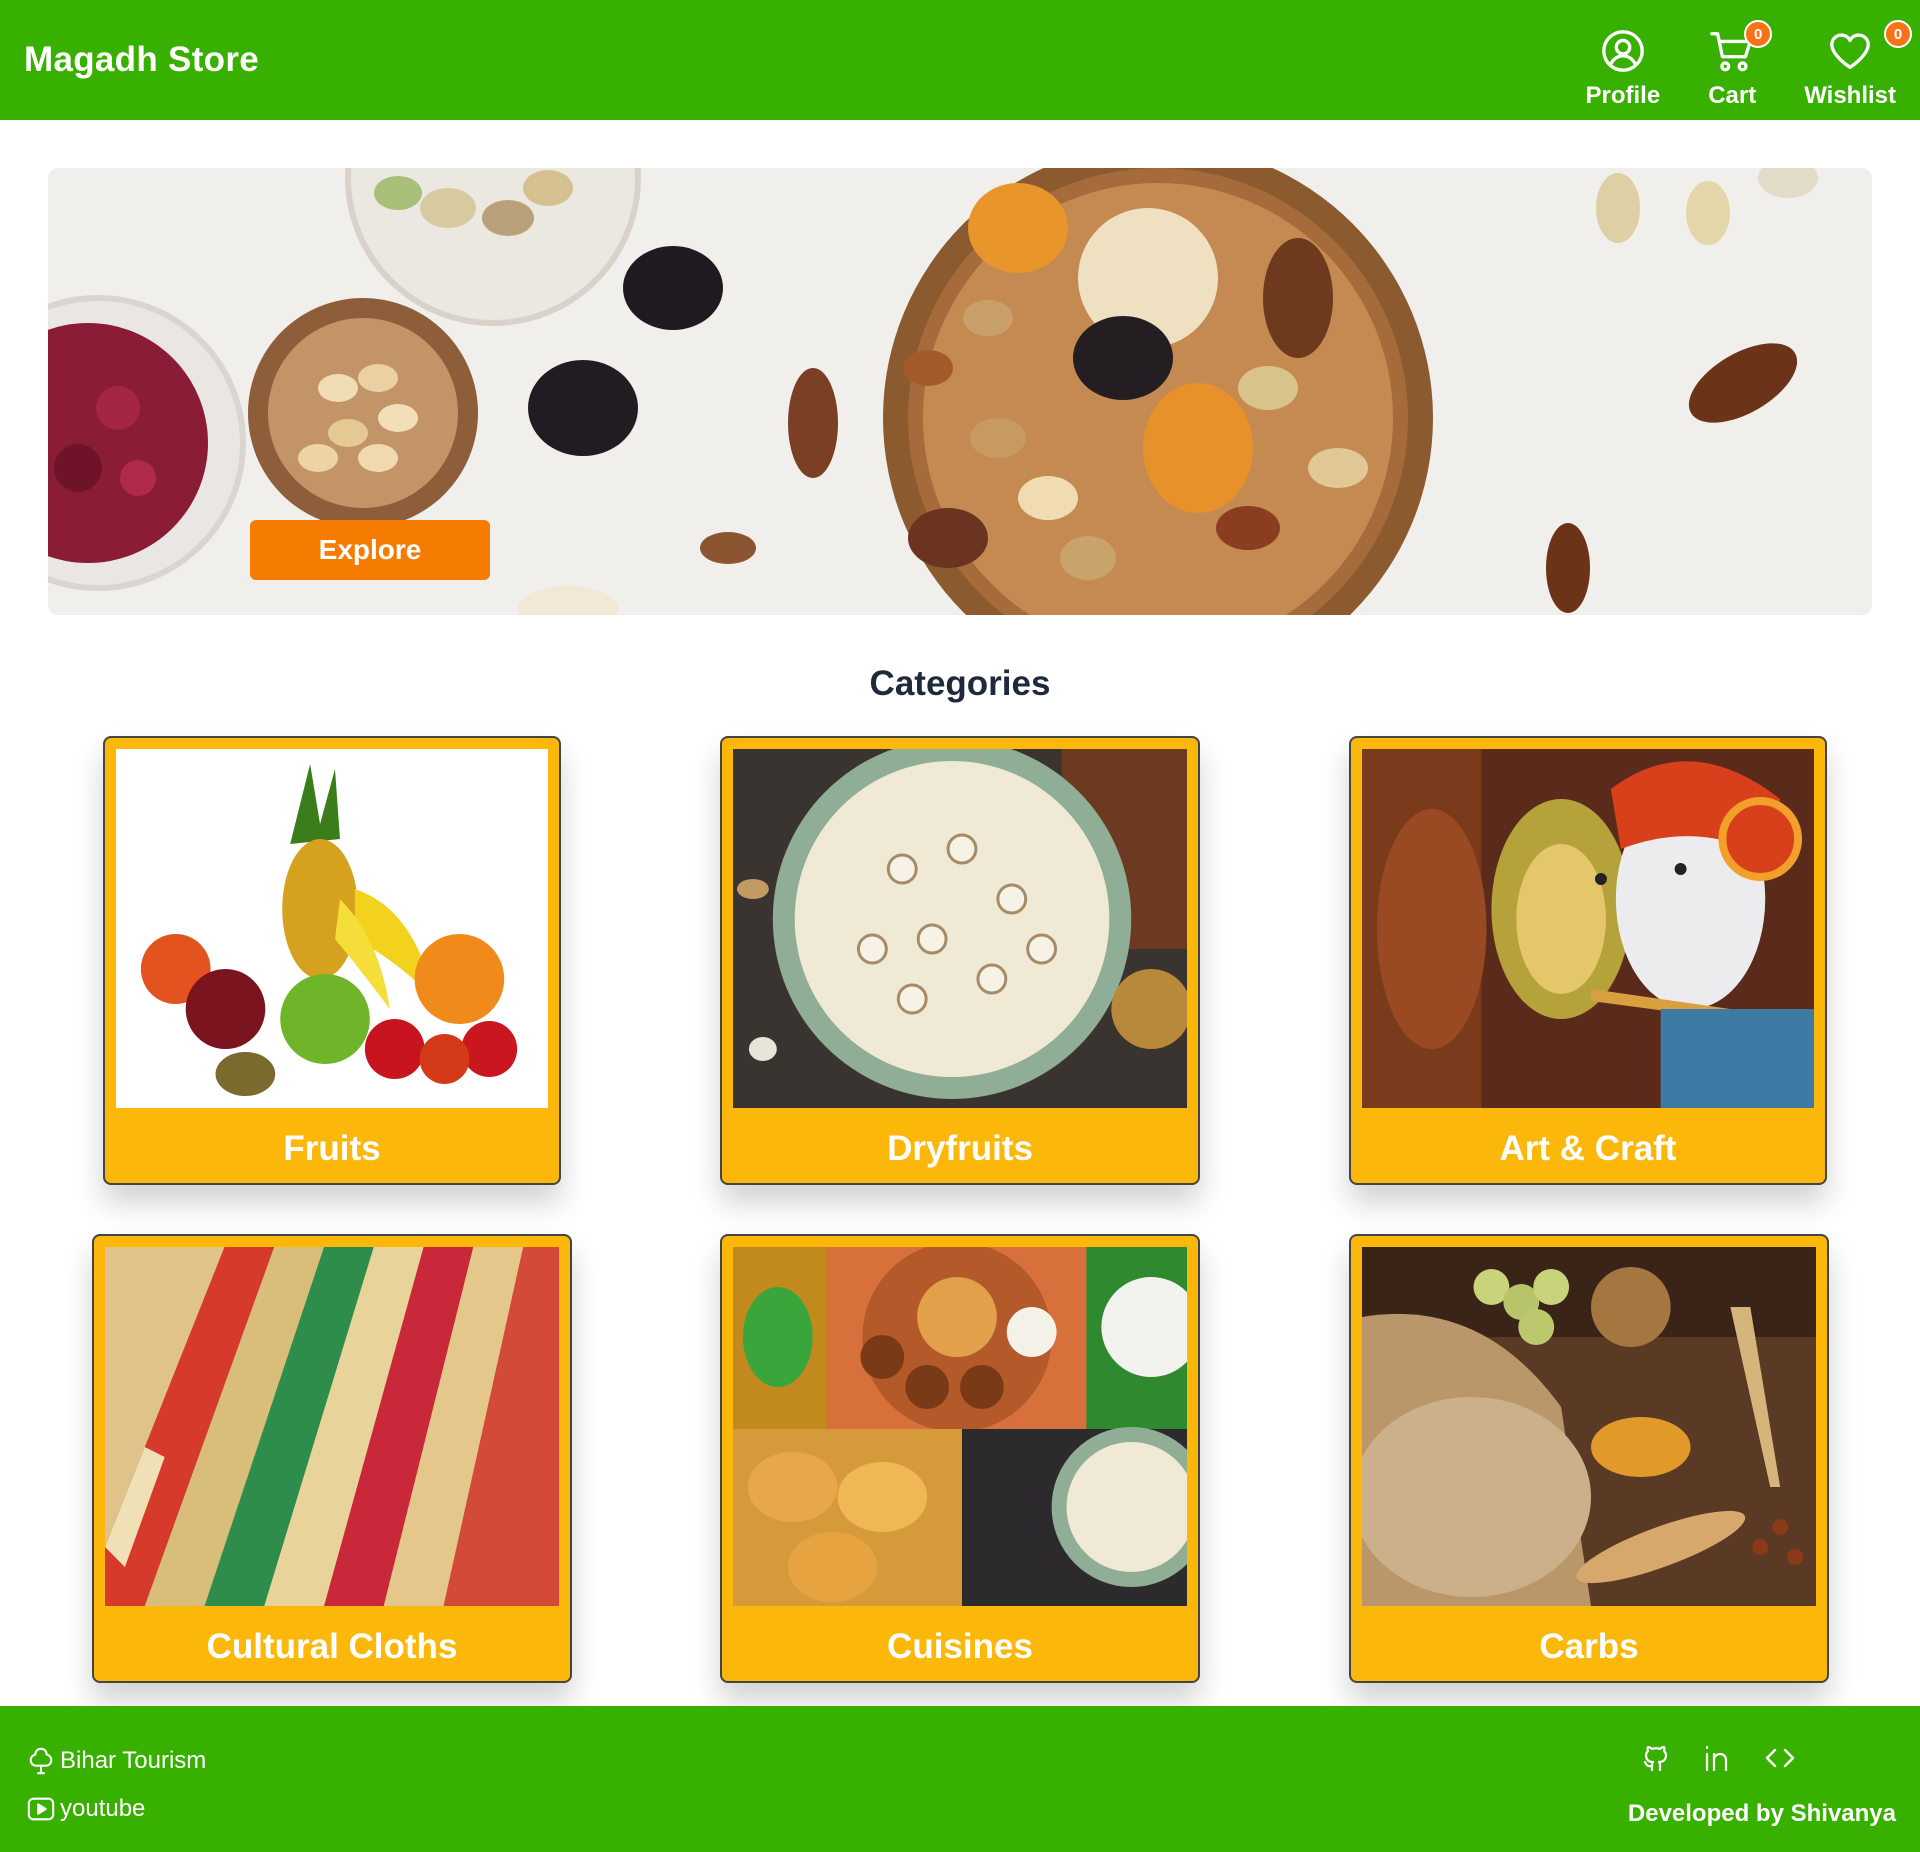 Image resolution: width=1920 pixels, height=1852 pixels. I want to click on wishlist-label: Wishlist, so click(1850, 95).